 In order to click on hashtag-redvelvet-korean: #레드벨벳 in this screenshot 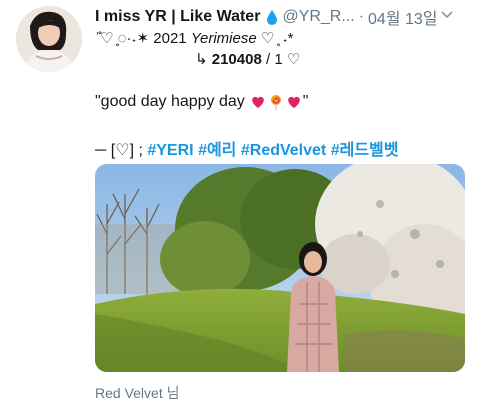, I will do `click(365, 150)`.